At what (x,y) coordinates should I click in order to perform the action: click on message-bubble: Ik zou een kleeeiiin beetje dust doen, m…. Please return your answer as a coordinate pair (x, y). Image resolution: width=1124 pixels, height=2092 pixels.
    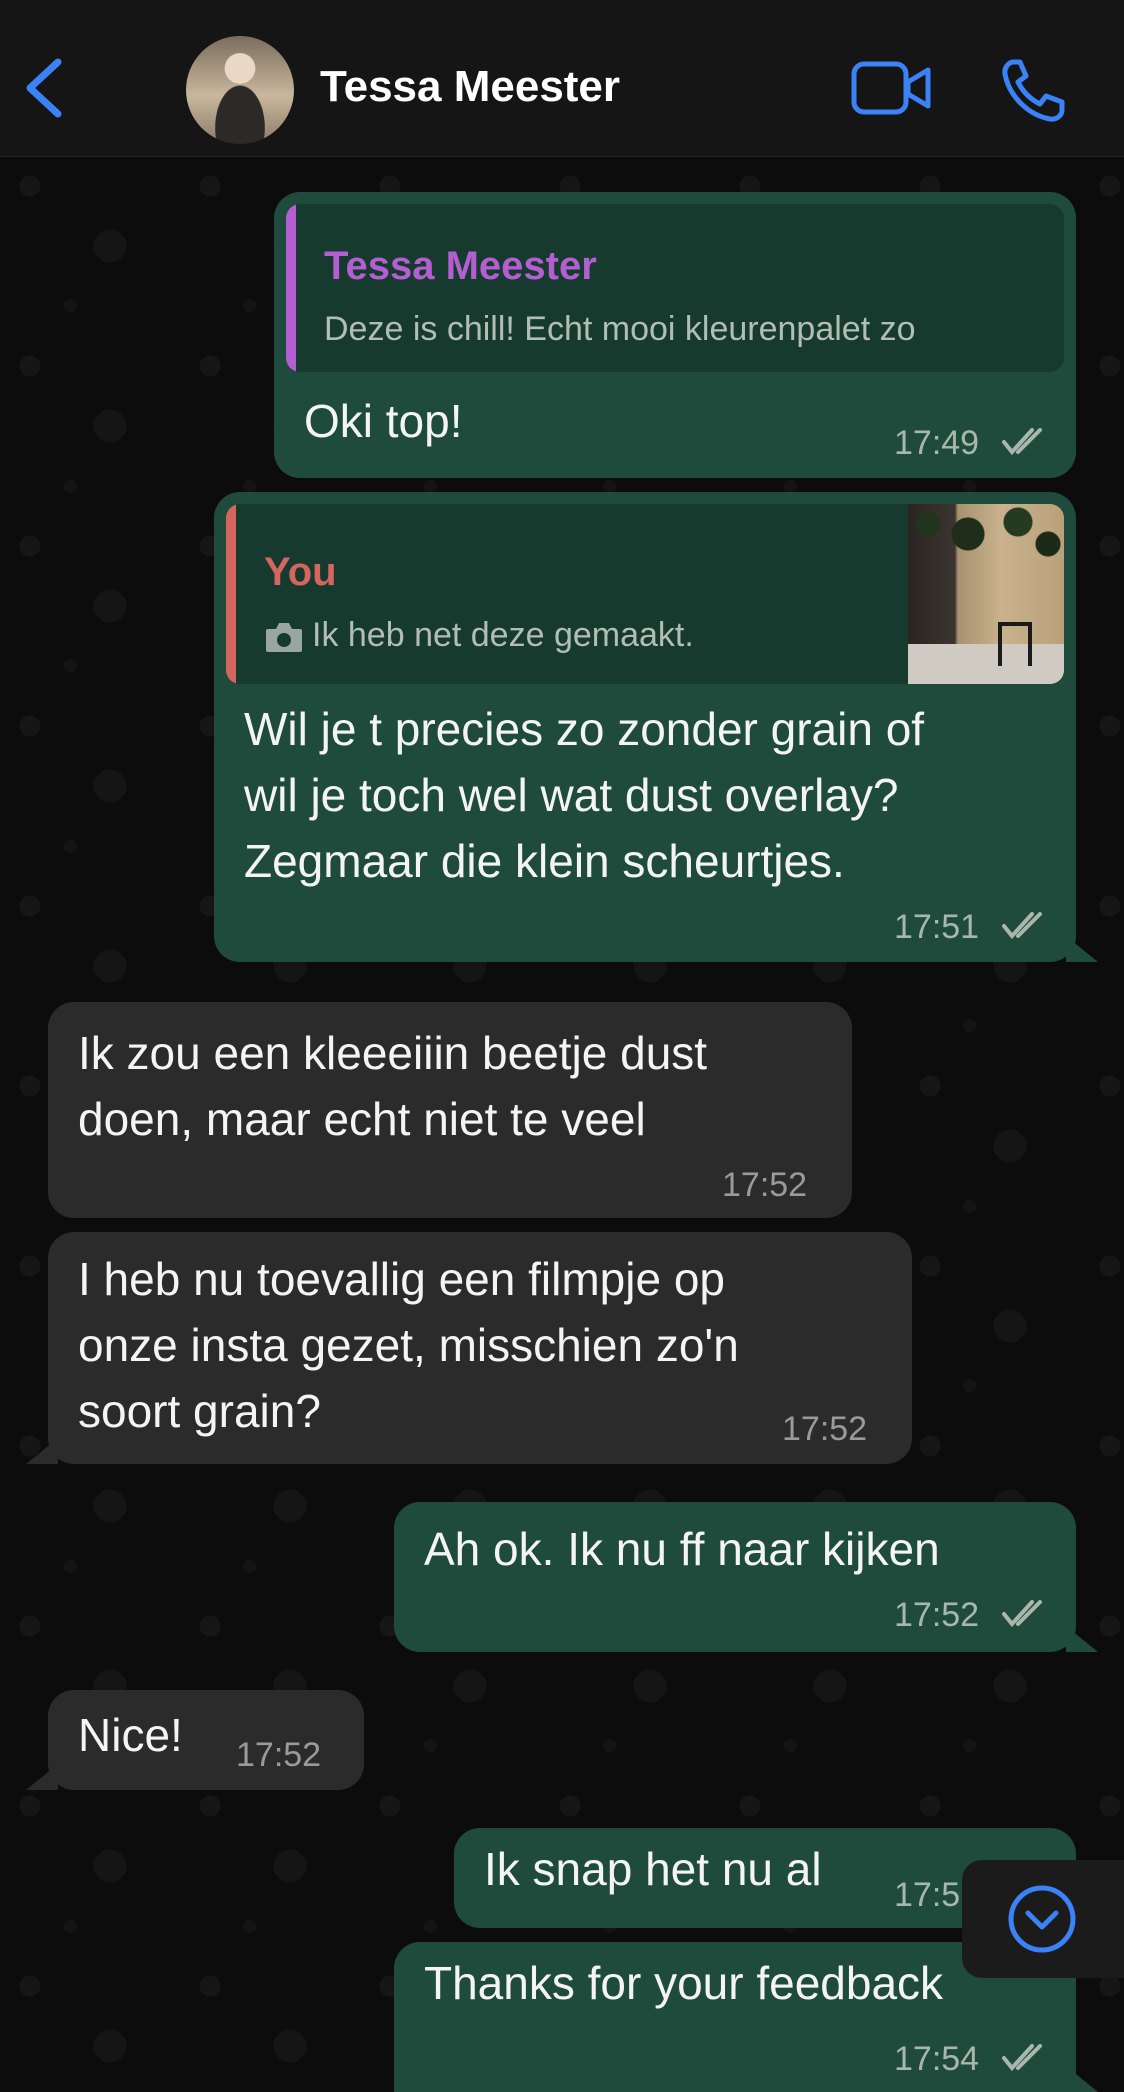
    Looking at the image, I should click on (450, 1110).